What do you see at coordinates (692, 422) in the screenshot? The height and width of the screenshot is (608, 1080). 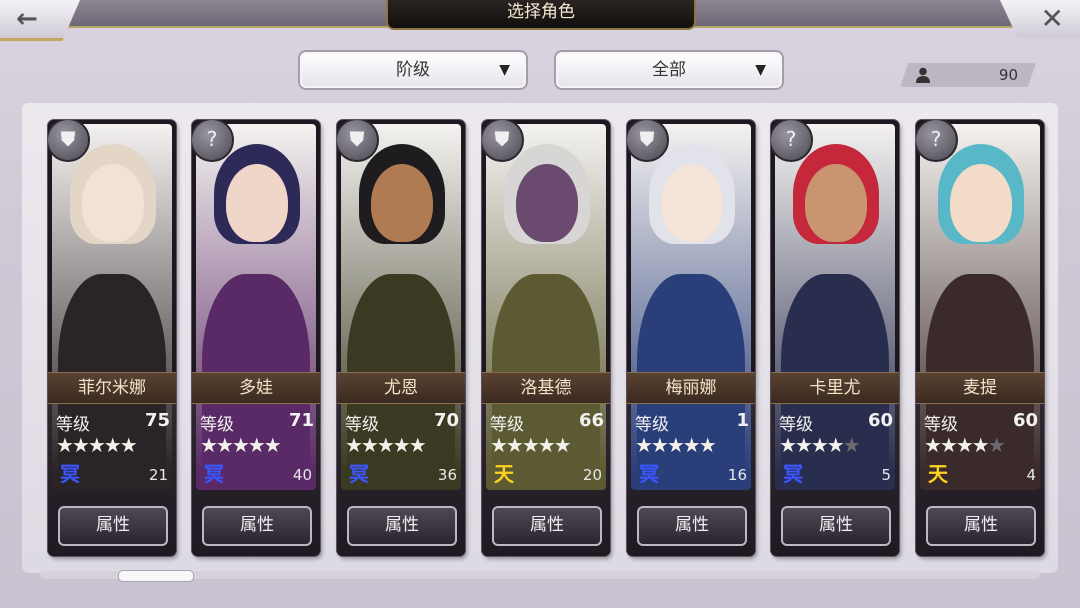 I see `level-row: 等级 1` at bounding box center [692, 422].